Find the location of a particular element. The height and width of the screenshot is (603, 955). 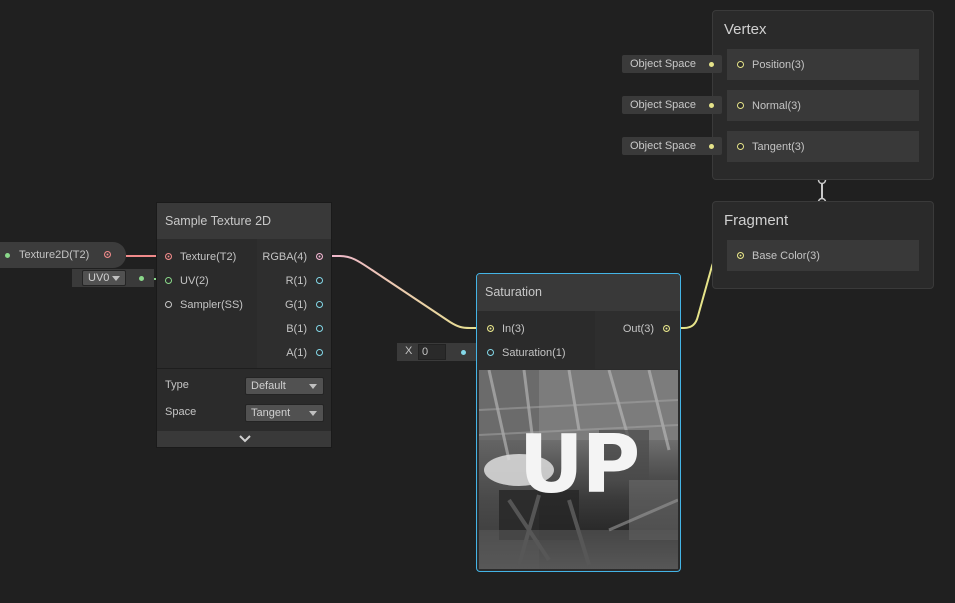

tangent-space-tag: Object Space is located at coordinates (672, 146).